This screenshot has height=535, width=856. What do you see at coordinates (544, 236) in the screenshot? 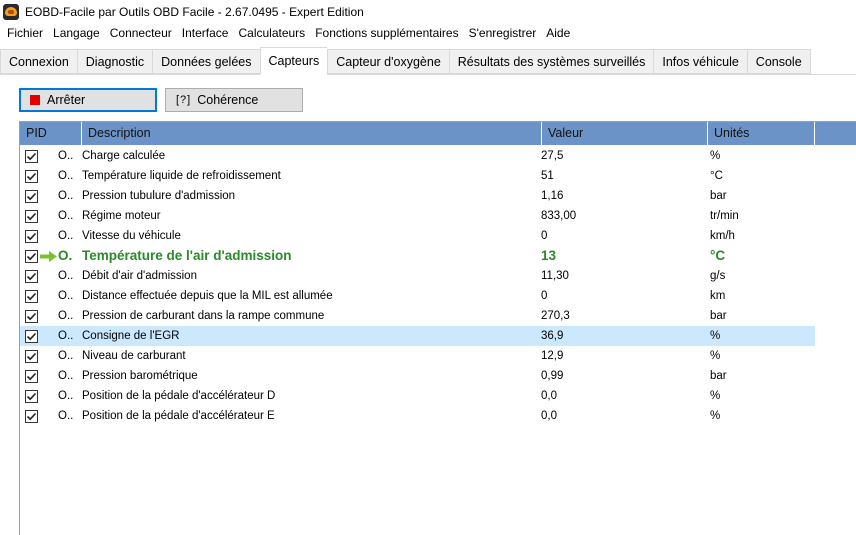
I see `row-value: 0` at bounding box center [544, 236].